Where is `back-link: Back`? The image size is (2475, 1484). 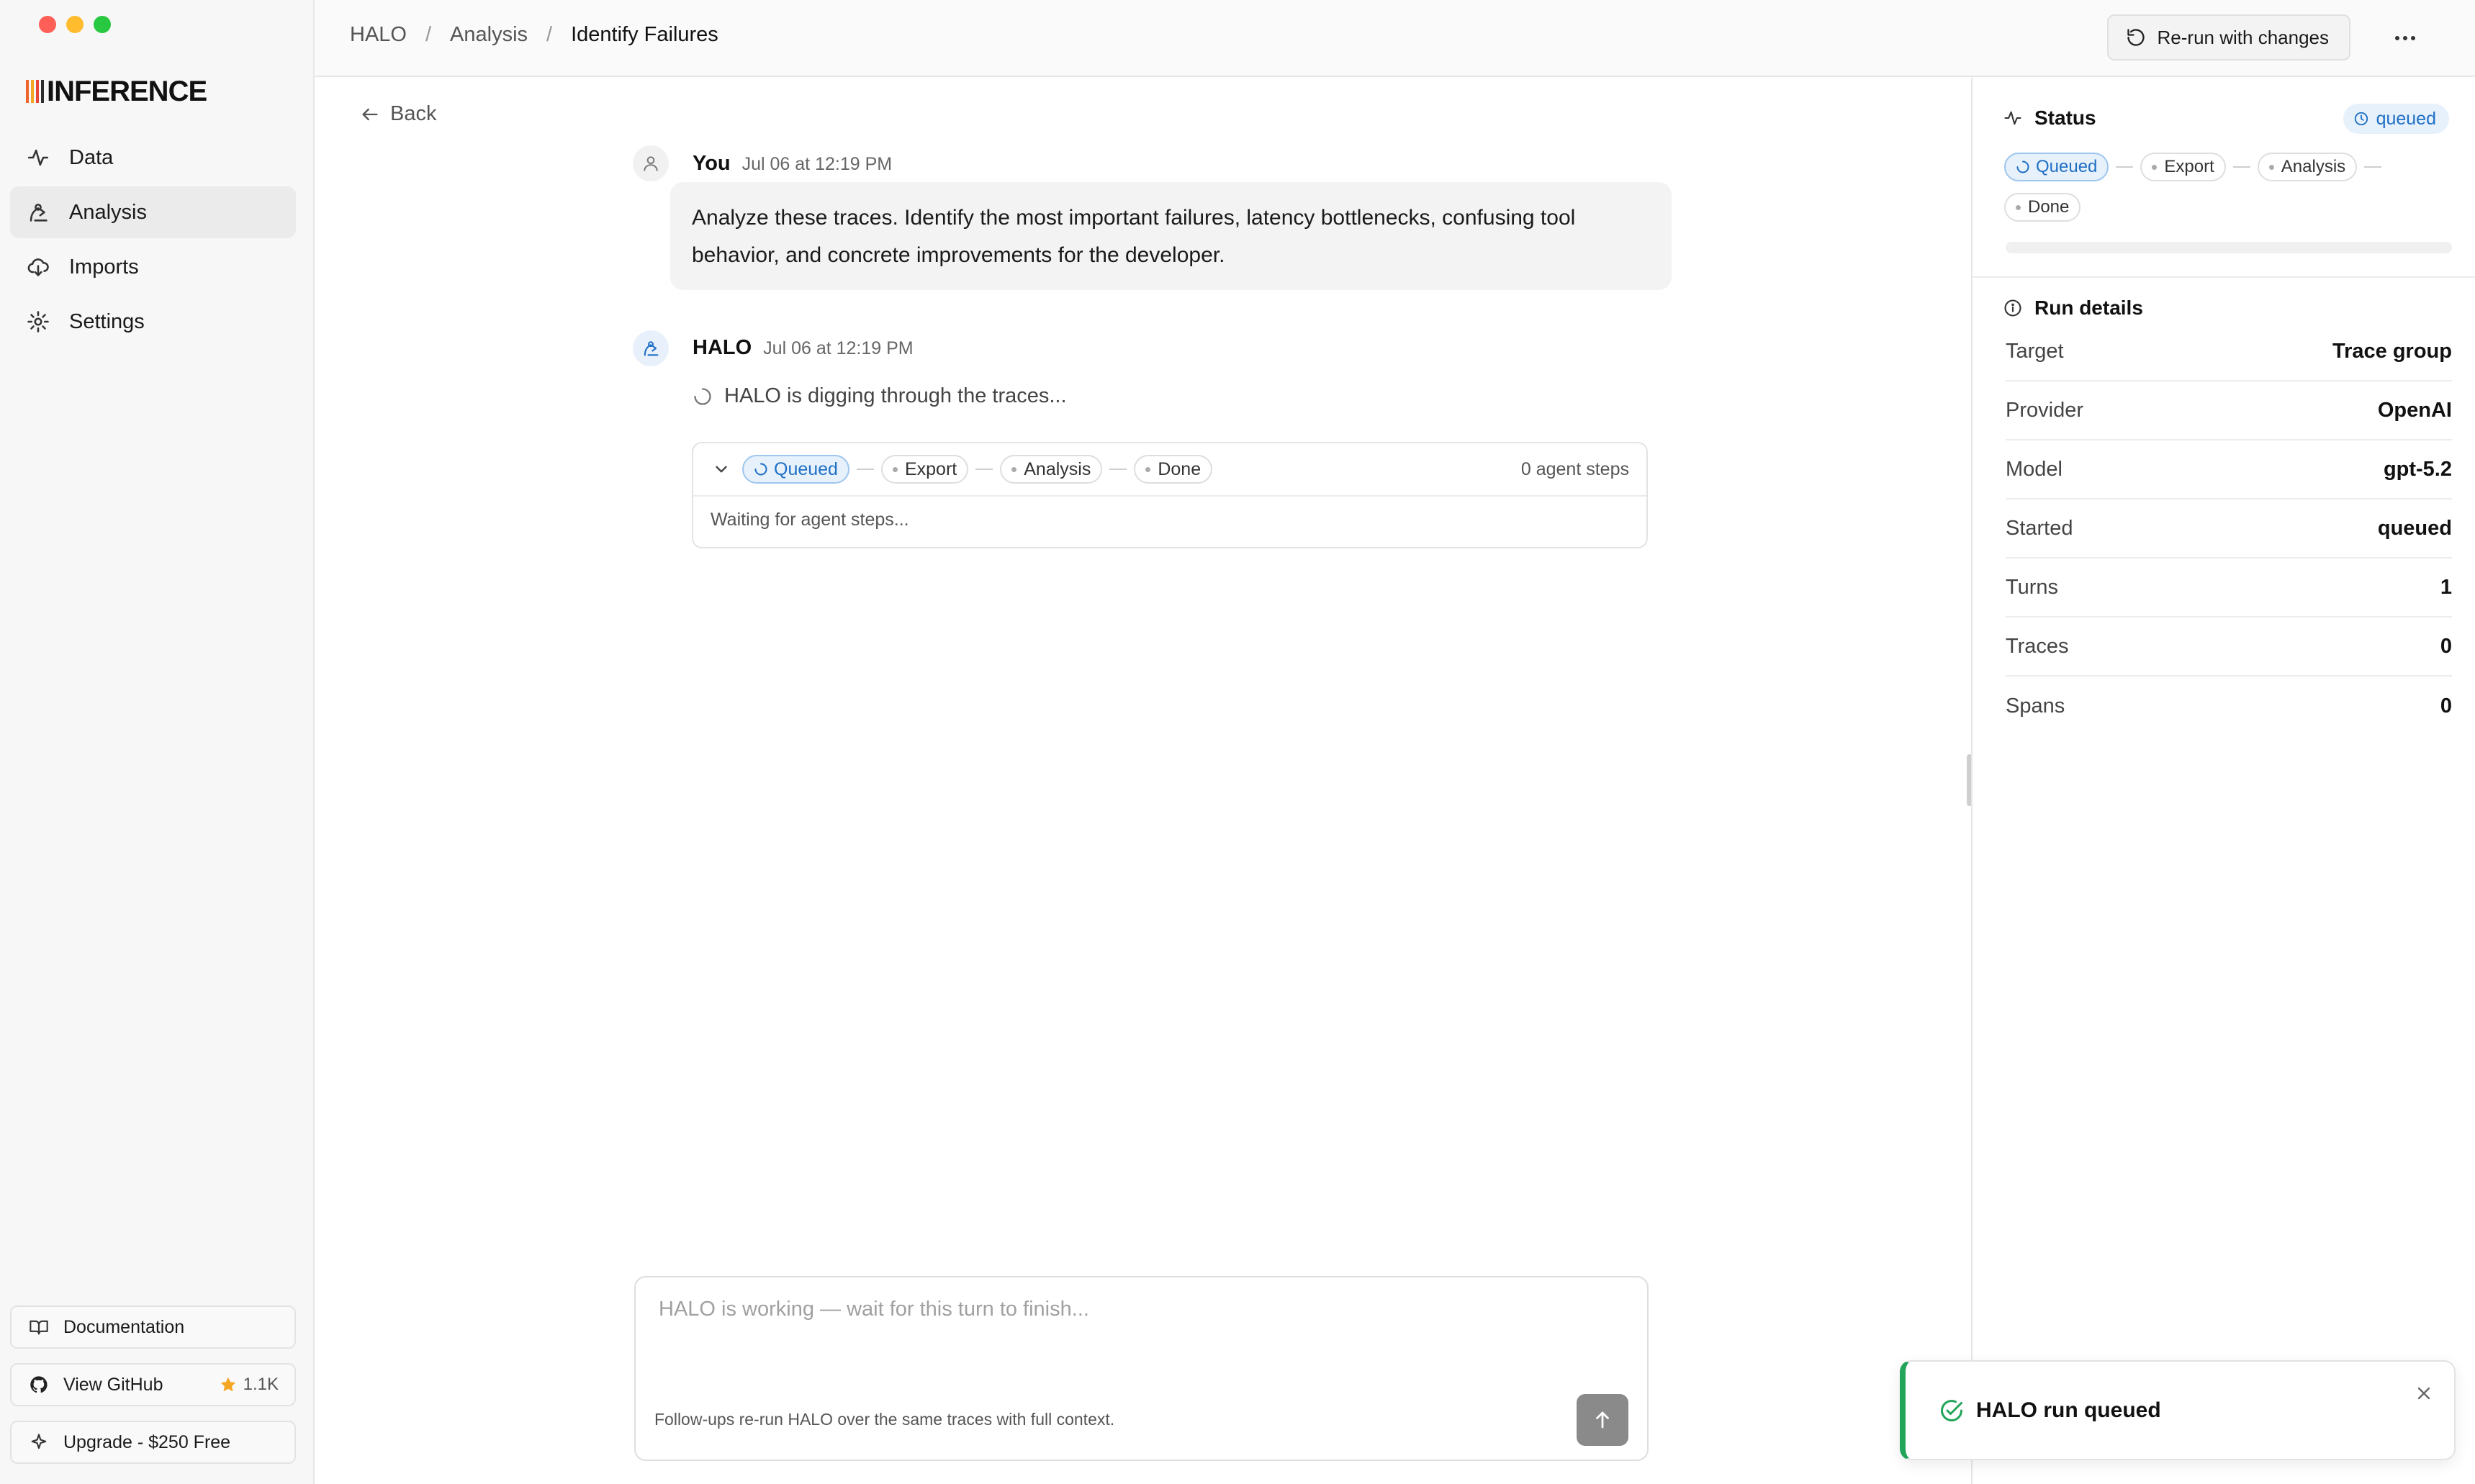
back-link: Back is located at coordinates (398, 114).